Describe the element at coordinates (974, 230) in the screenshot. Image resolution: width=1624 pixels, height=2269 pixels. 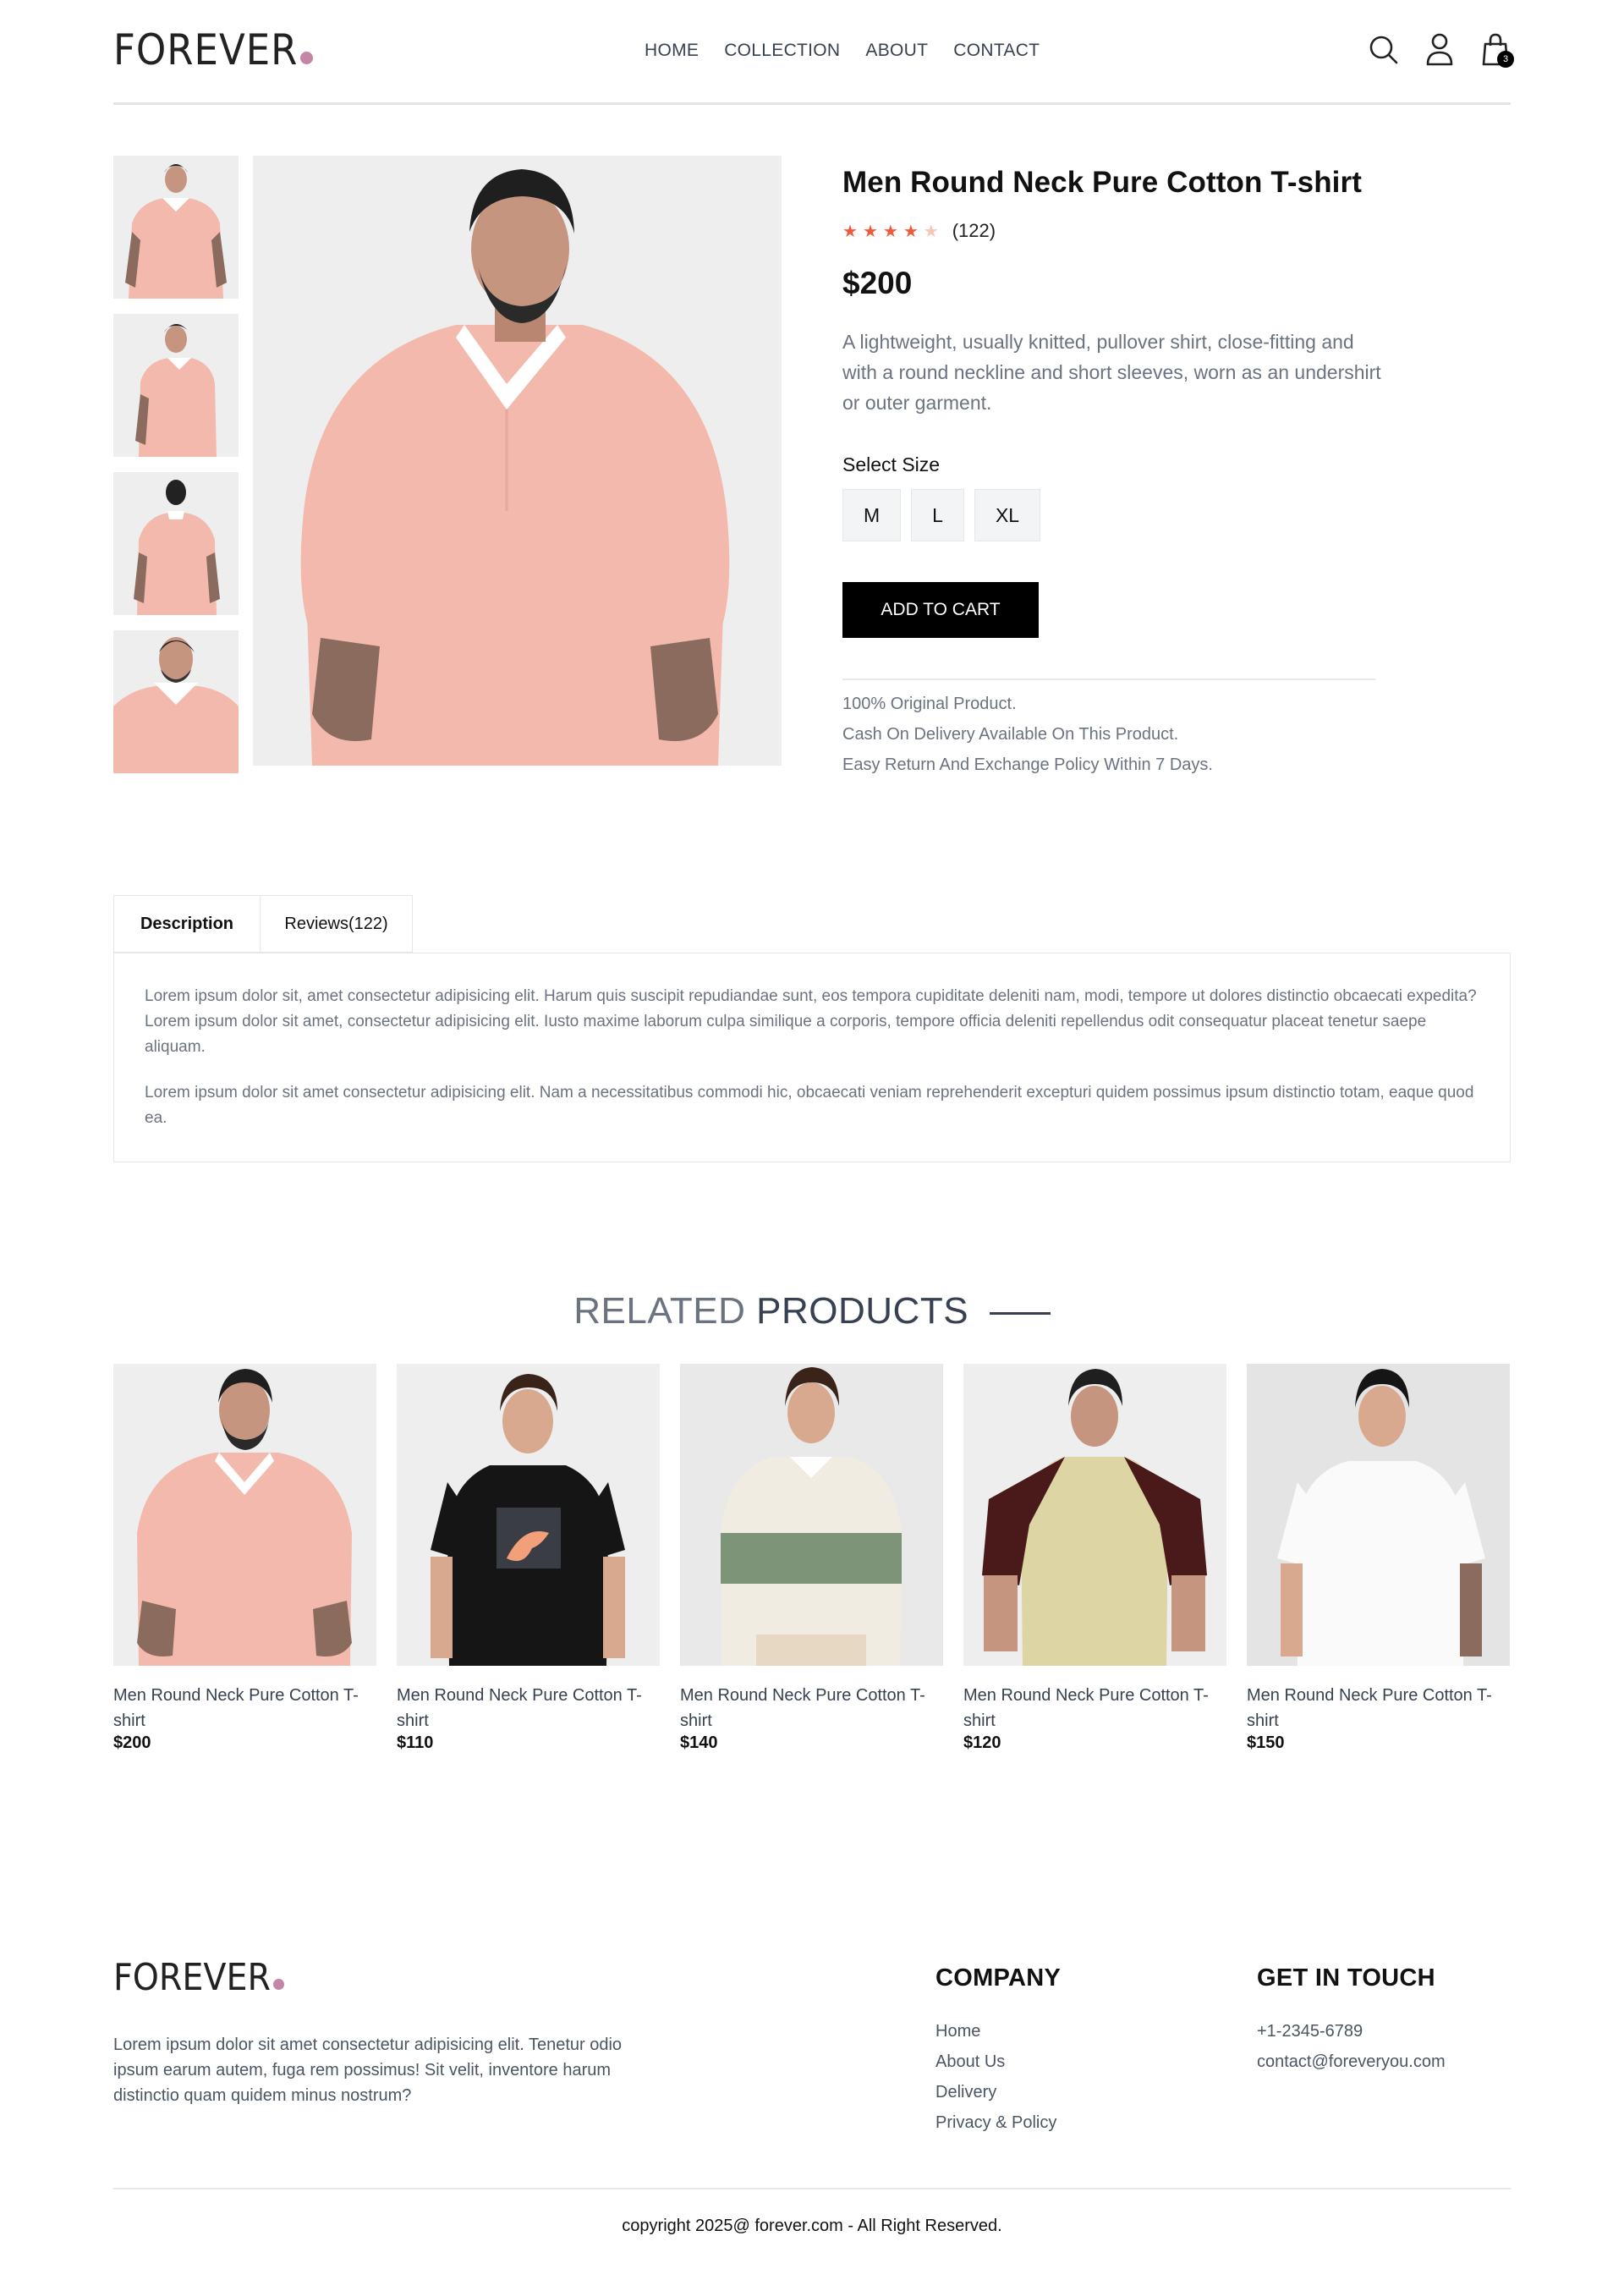
I see `review-count: (122)` at that location.